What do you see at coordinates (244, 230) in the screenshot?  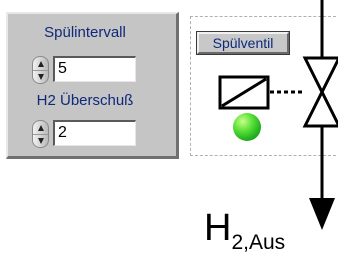 I see `outlet-label: H2,Aus` at bounding box center [244, 230].